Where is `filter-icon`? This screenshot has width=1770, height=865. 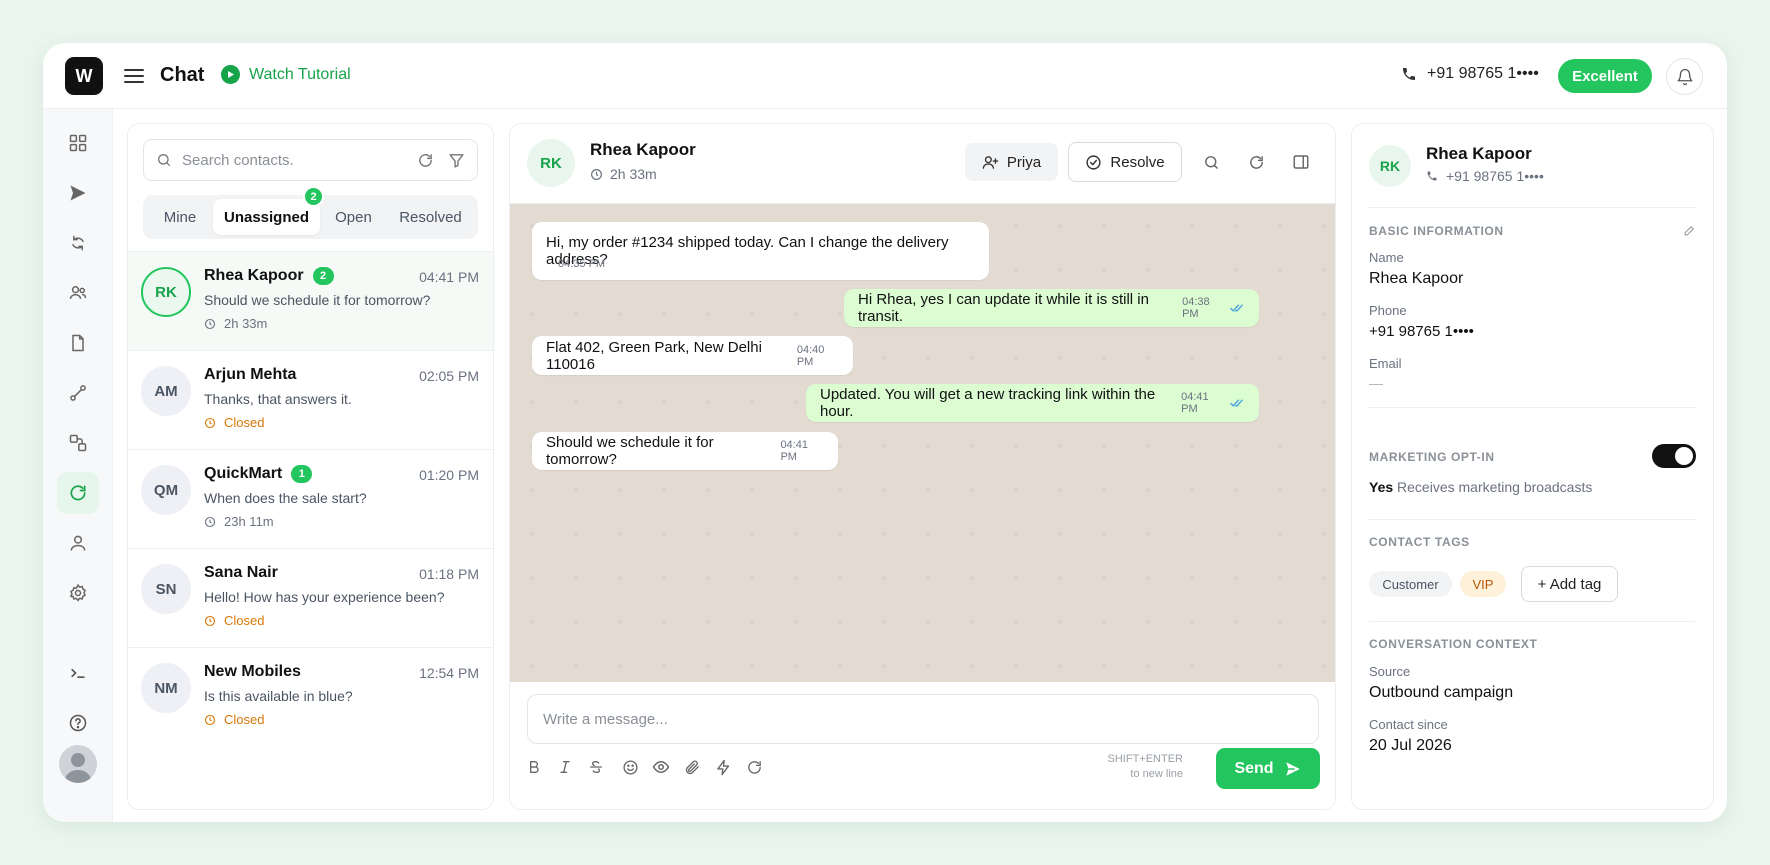 filter-icon is located at coordinates (456, 160).